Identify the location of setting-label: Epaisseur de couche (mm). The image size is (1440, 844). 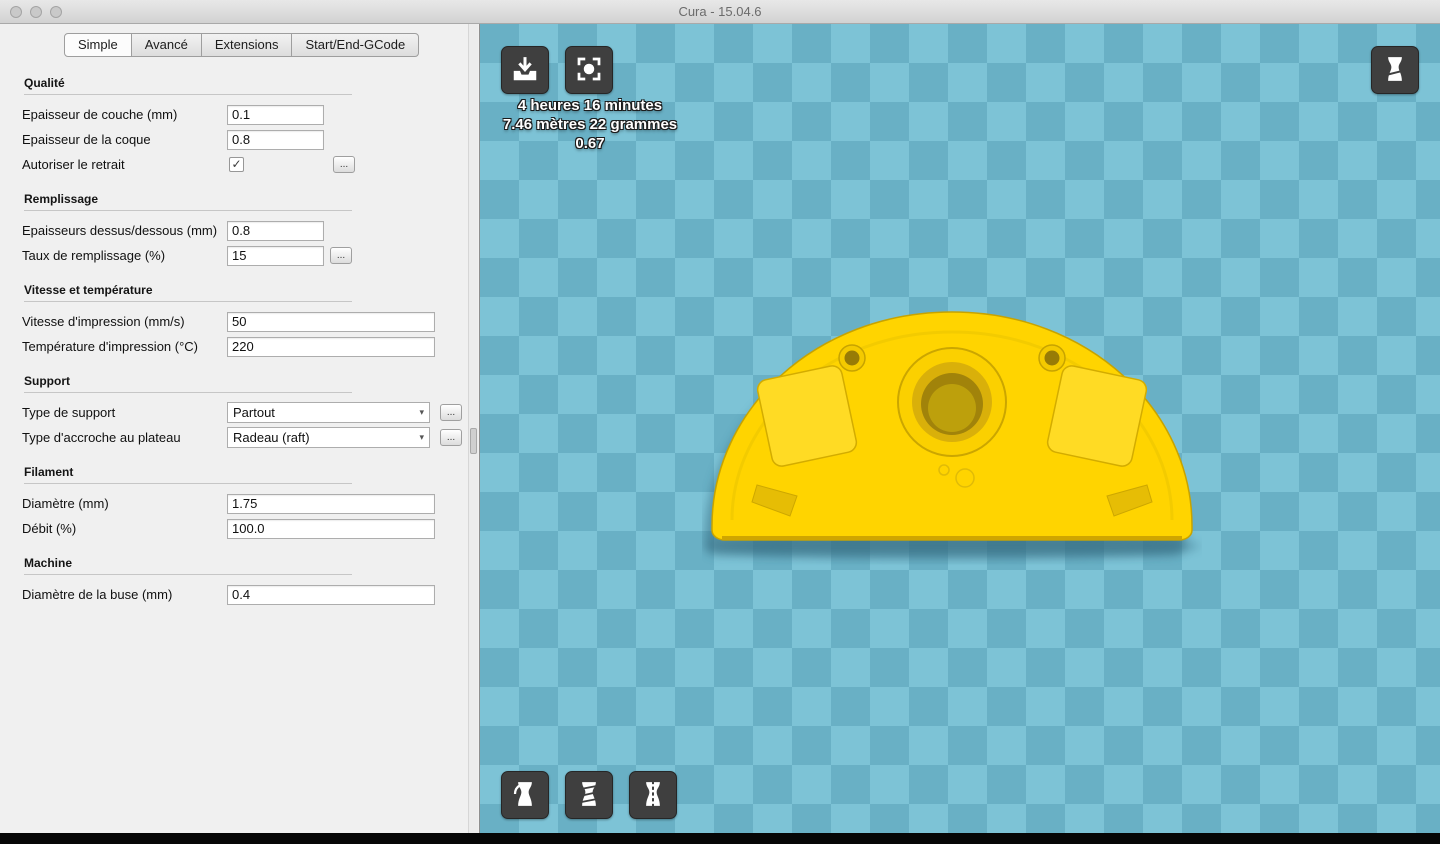
(100, 114).